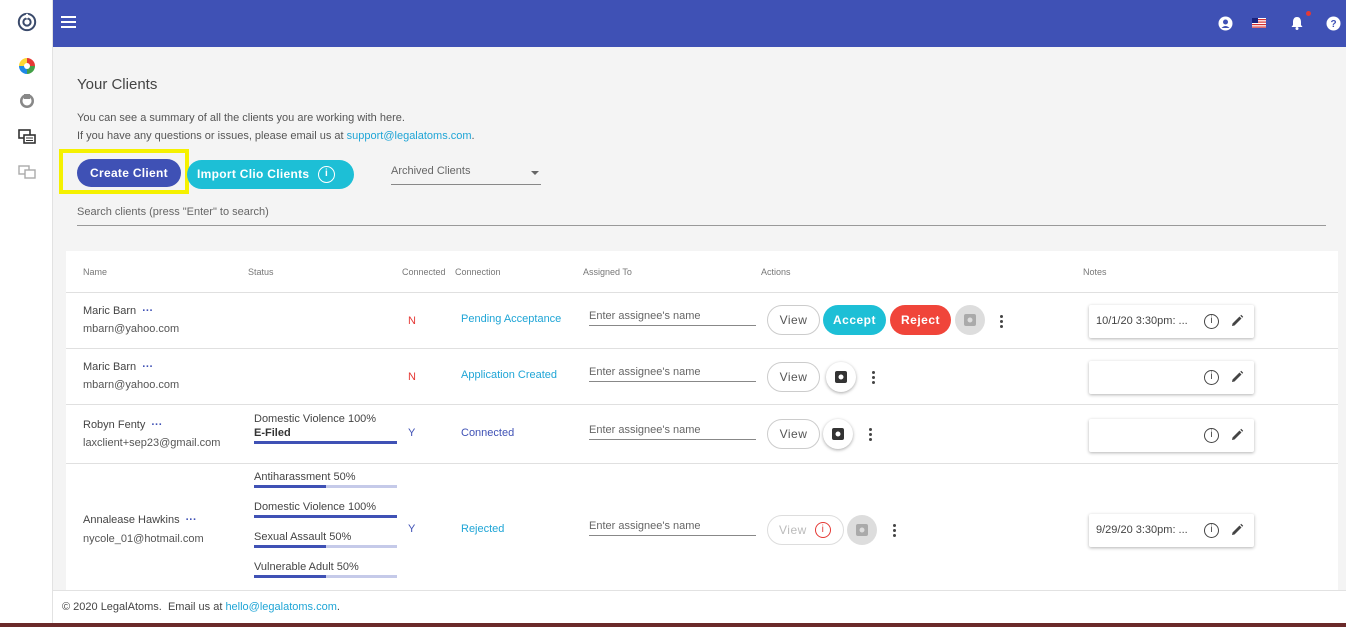 This screenshot has height=627, width=1346. I want to click on connected-flag: Y, so click(412, 433).